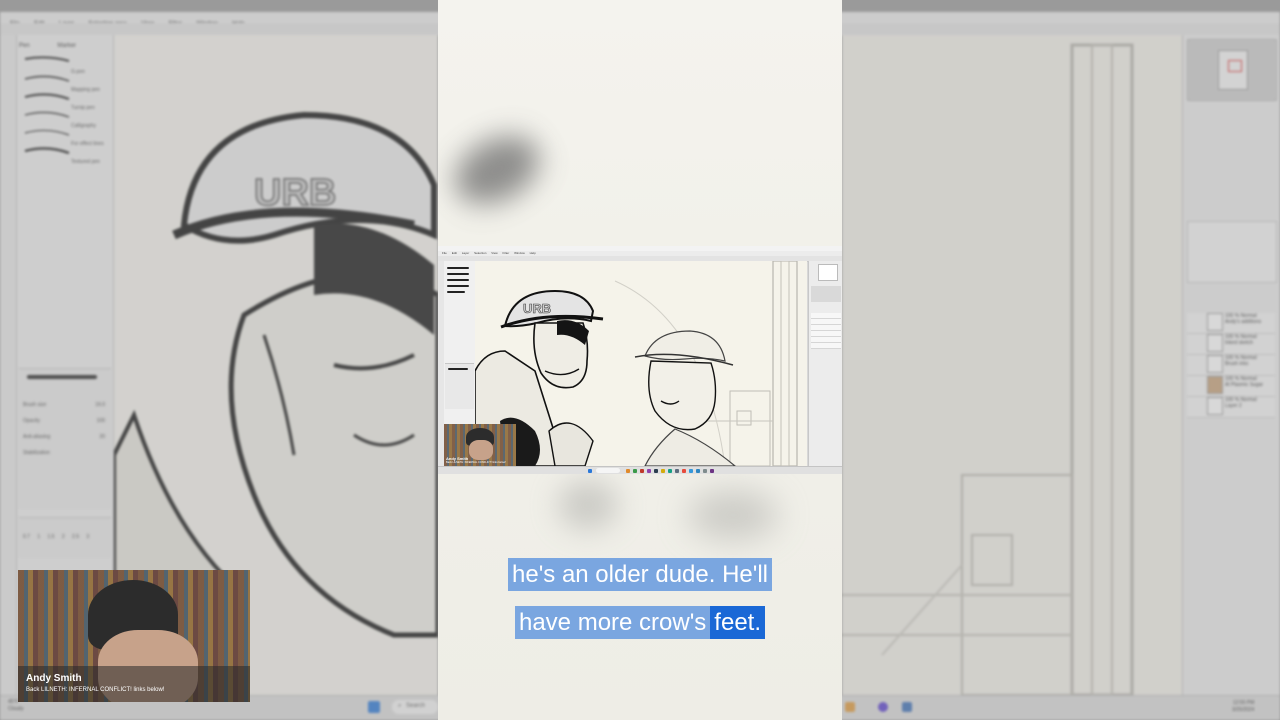 This screenshot has height=720, width=1280. I want to click on inner-right-panel, so click(825, 363).